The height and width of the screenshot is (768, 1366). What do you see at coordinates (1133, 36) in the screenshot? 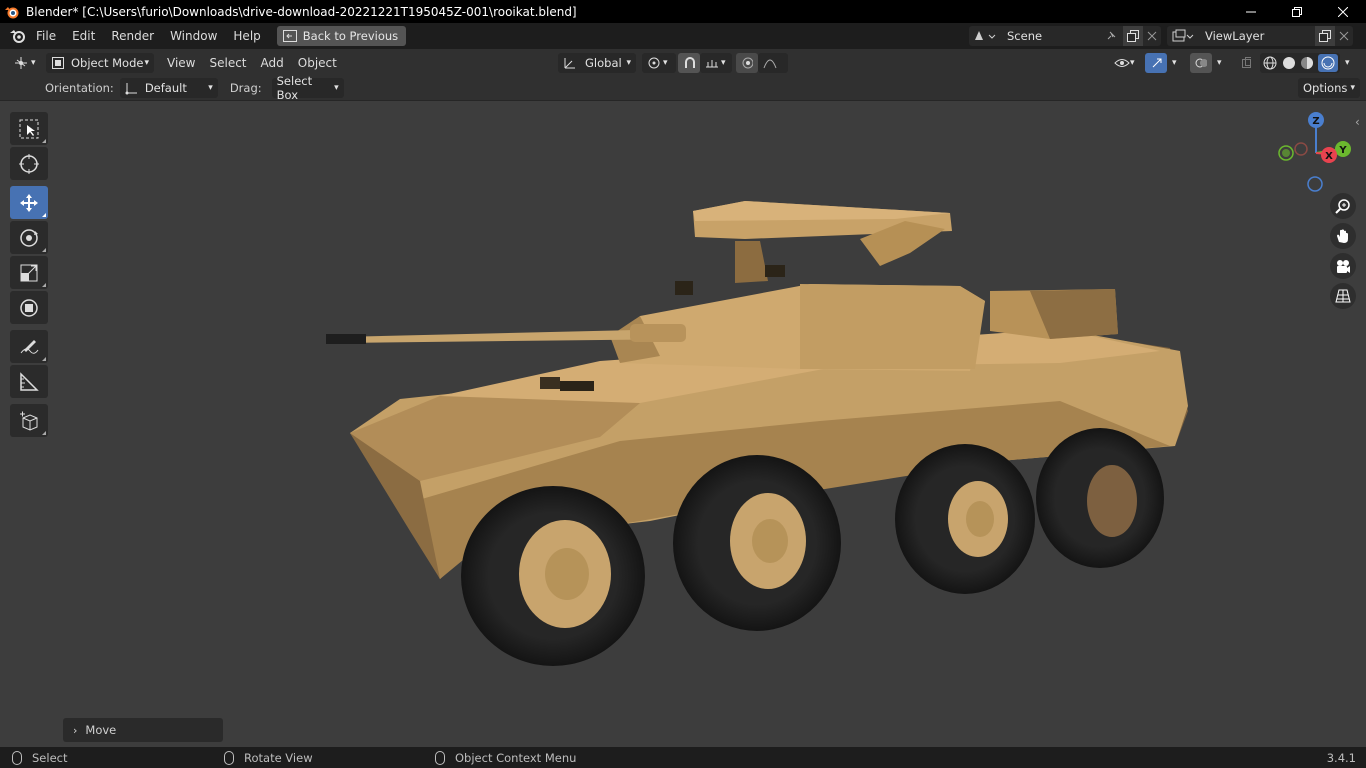
I see `new-scene-button` at bounding box center [1133, 36].